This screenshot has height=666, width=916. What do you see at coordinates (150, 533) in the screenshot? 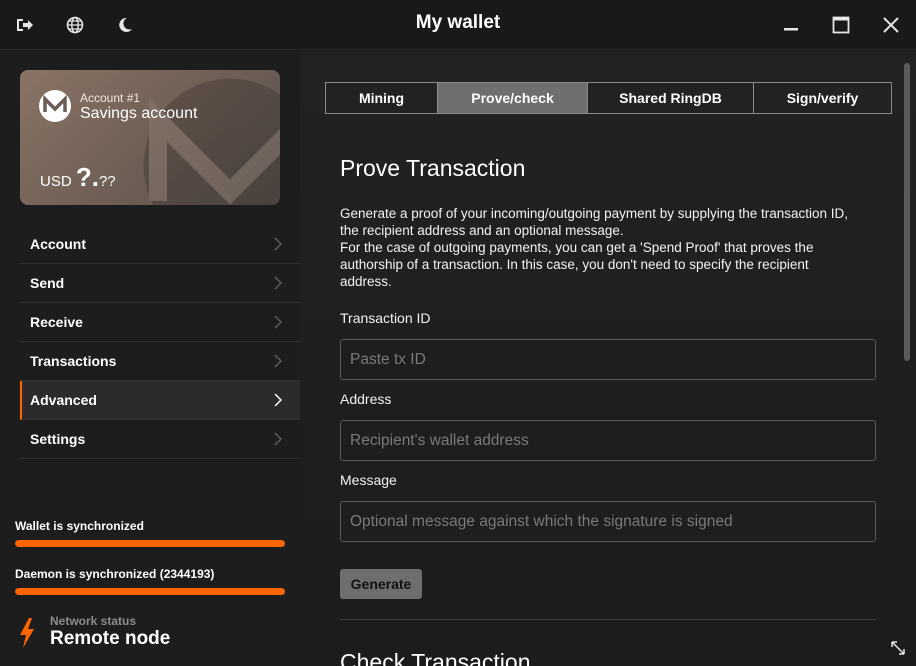
I see `wallet-sync-status: Wallet is synchronized` at bounding box center [150, 533].